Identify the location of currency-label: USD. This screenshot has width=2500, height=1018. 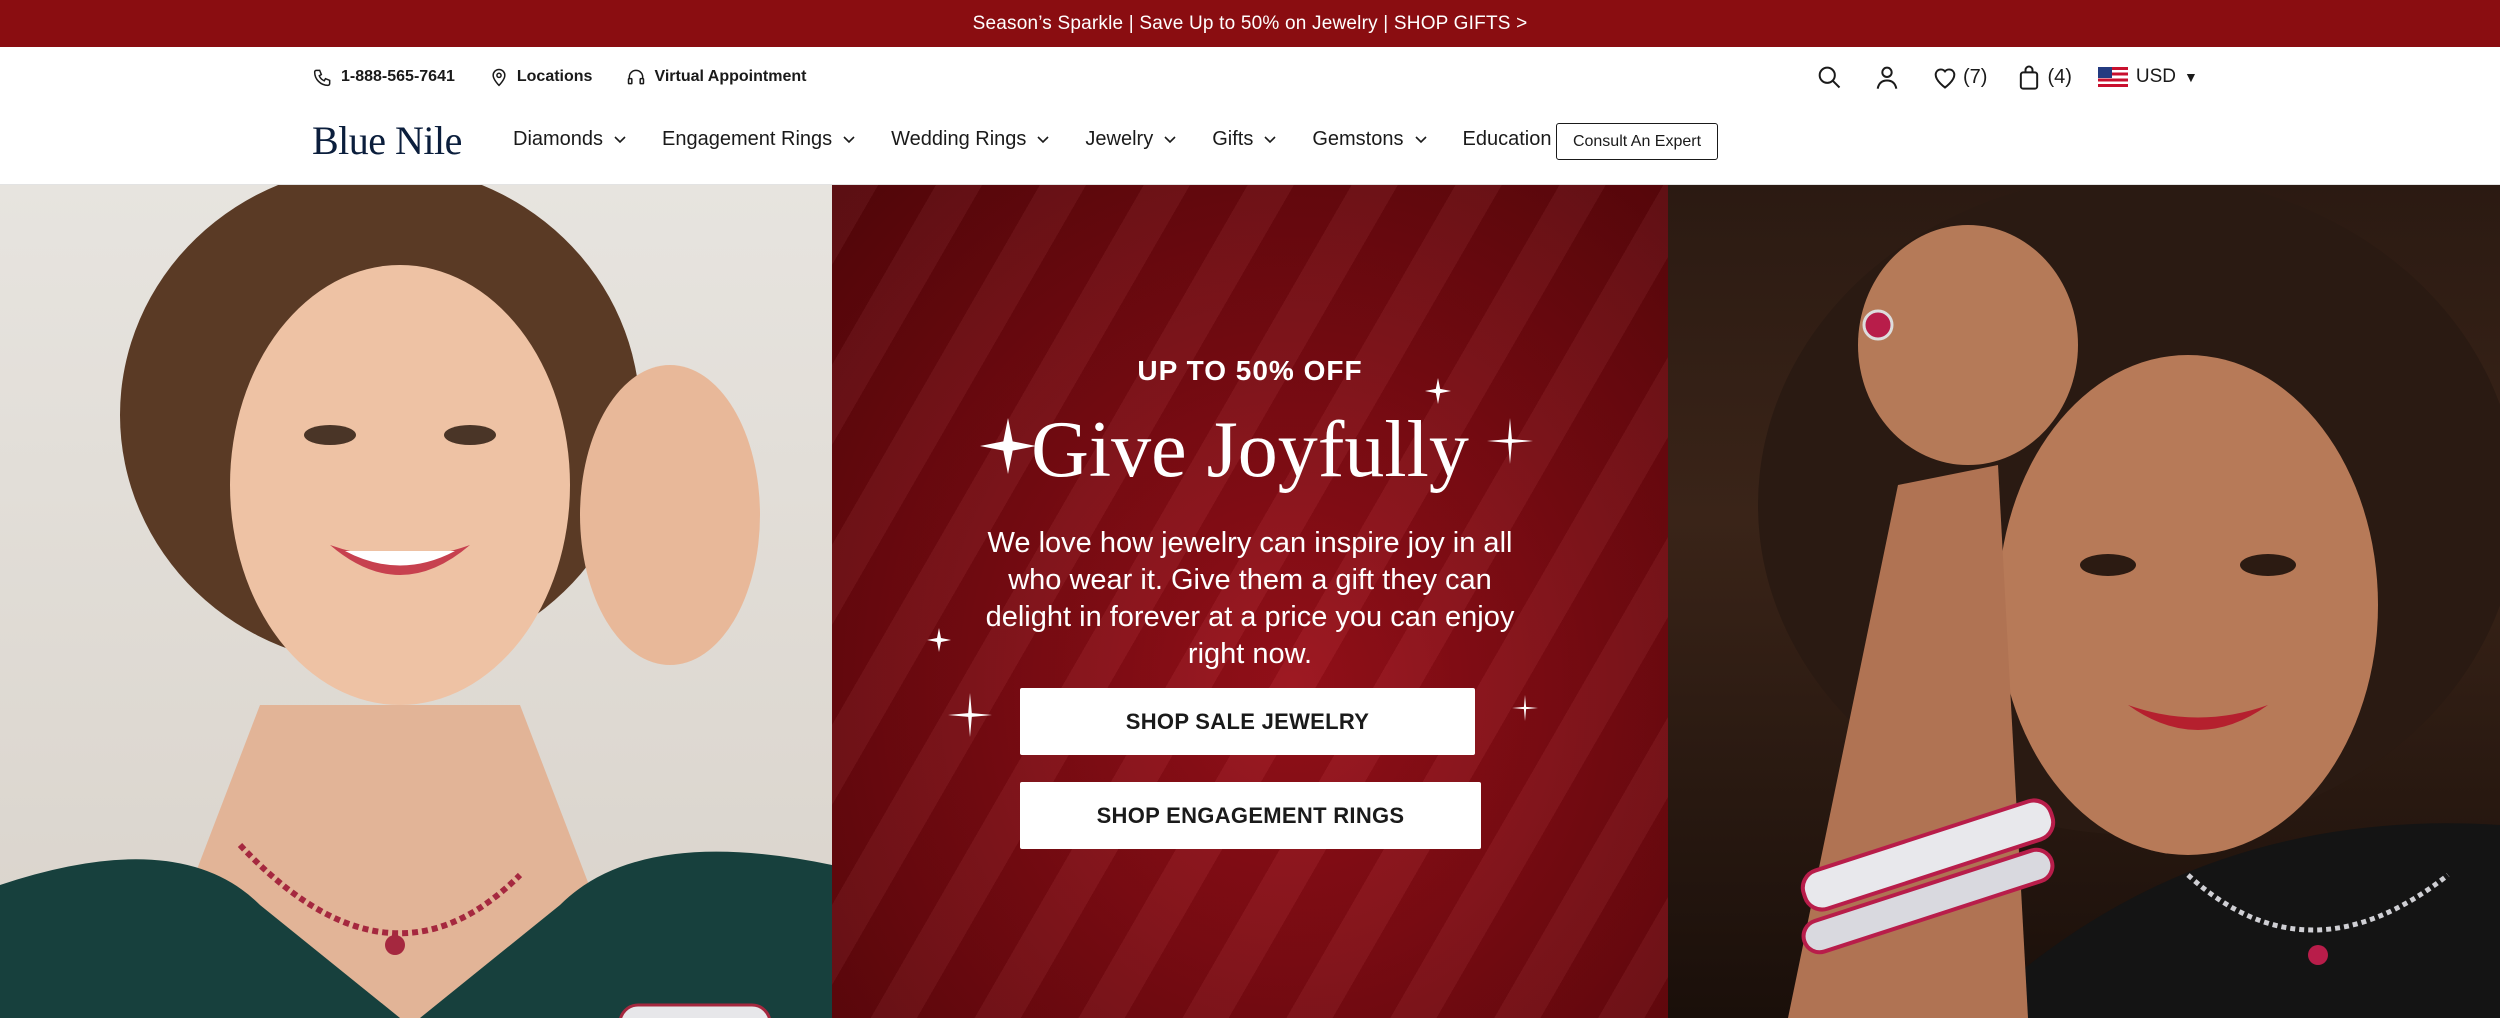
(2156, 76).